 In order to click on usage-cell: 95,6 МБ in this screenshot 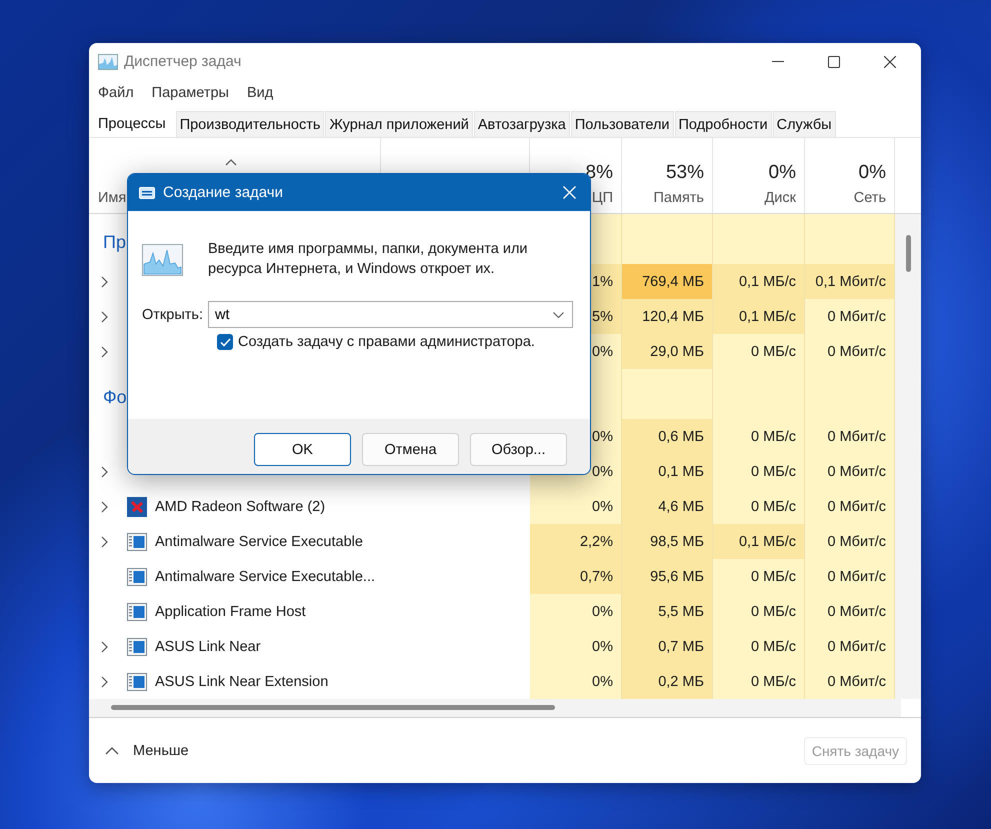, I will do `click(667, 576)`.